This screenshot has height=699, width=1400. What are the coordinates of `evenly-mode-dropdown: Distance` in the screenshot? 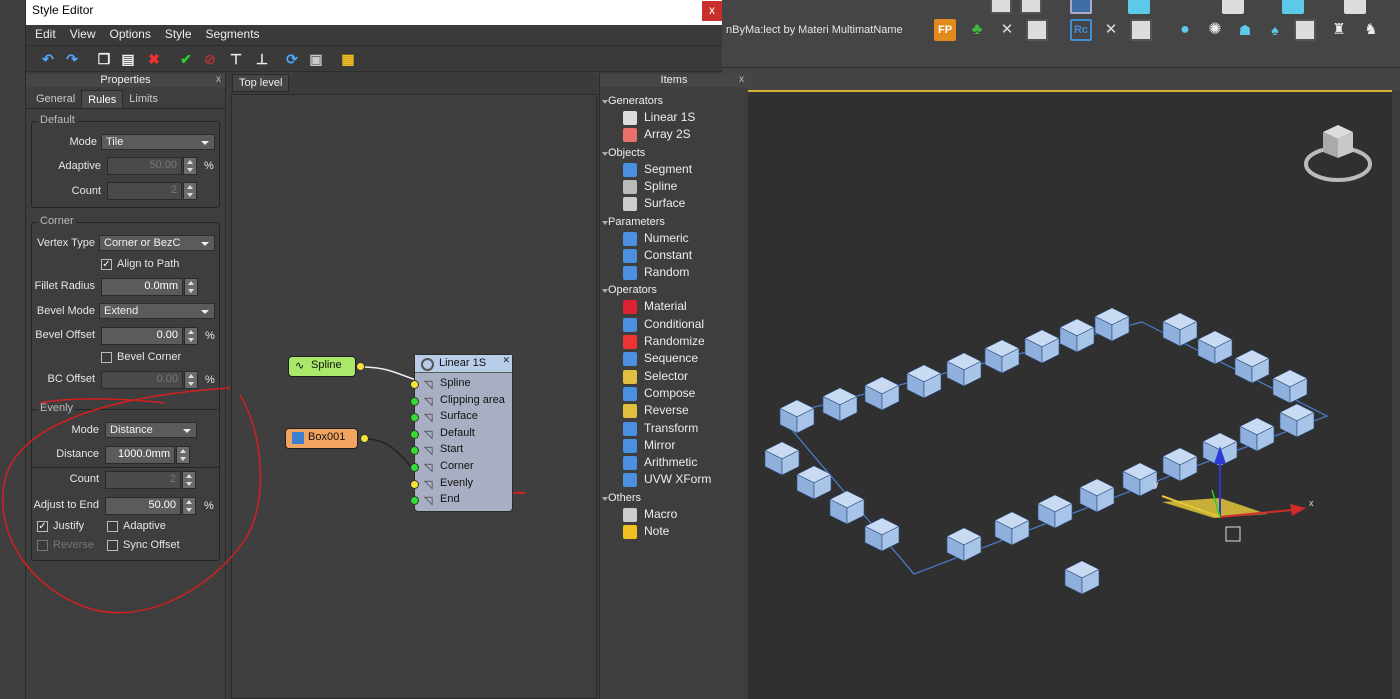 It's located at (151, 430).